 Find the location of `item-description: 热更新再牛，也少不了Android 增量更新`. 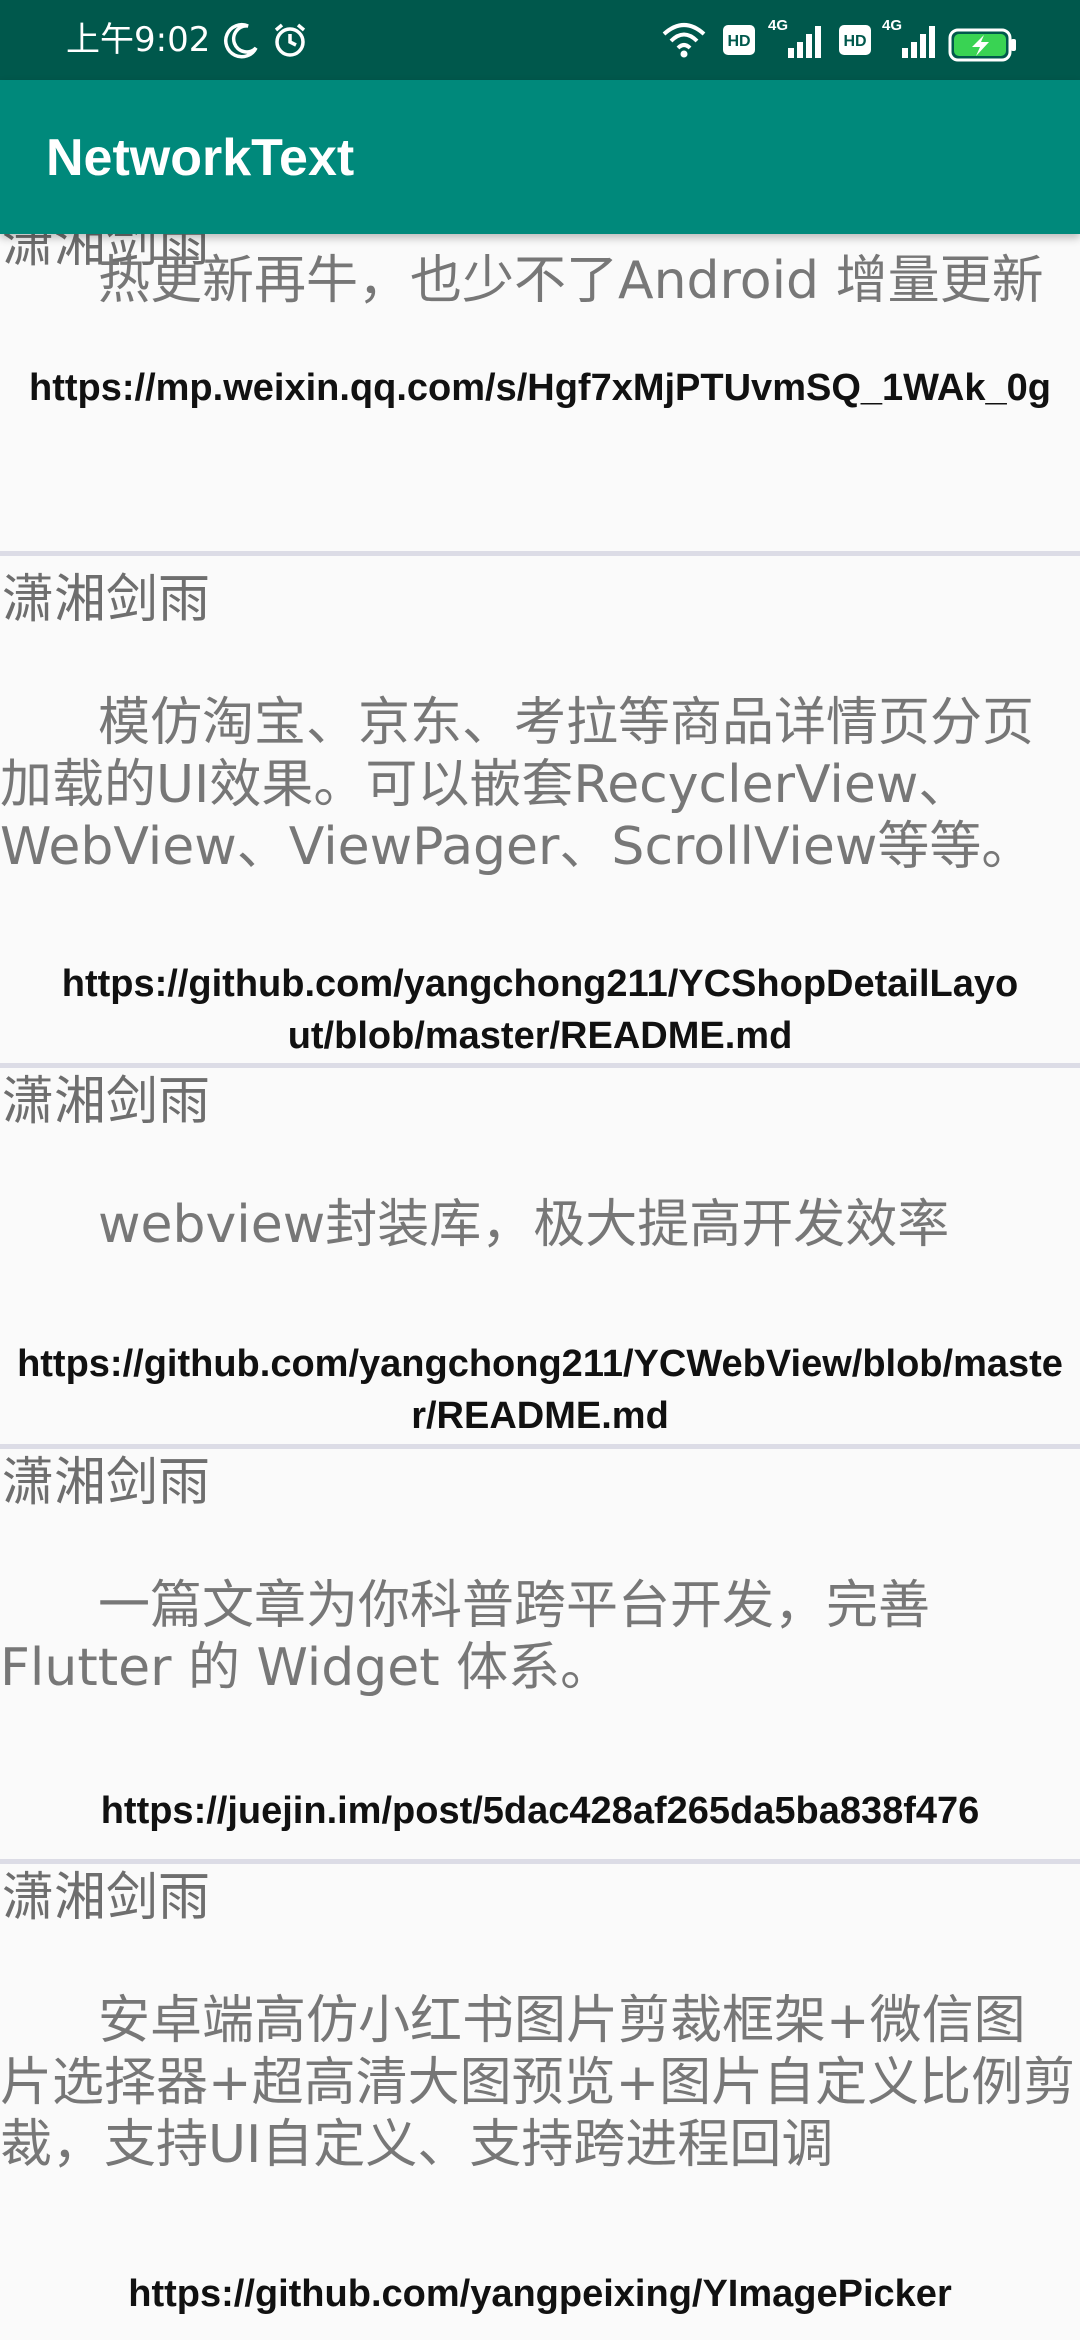

item-description: 热更新再牛，也少不了Android 增量更新 is located at coordinates (571, 281).